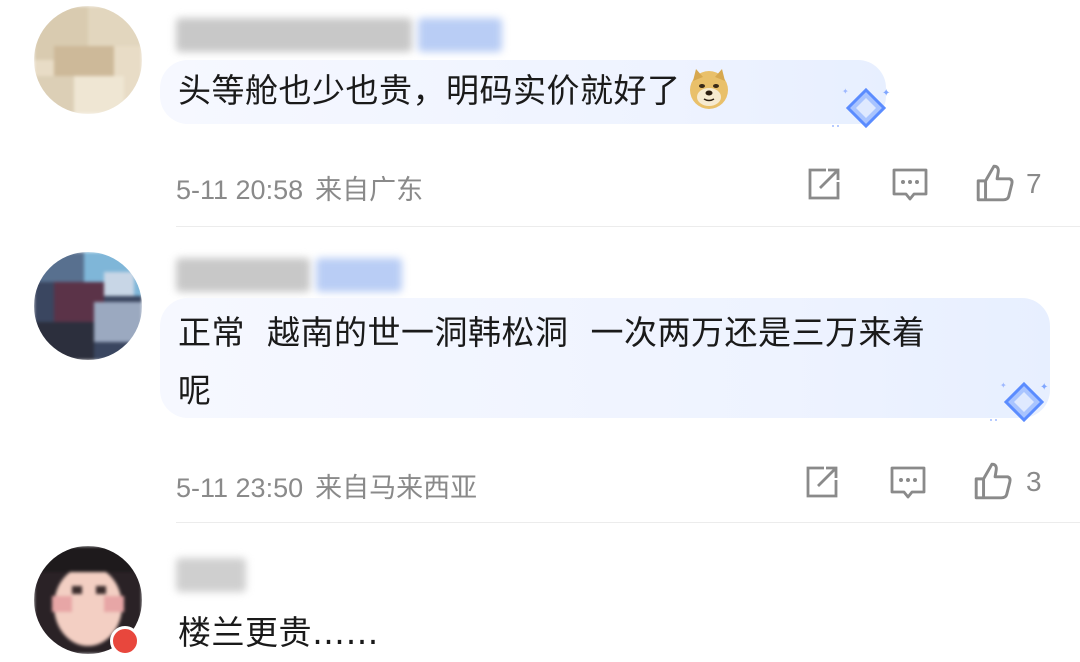 The image size is (1080, 662). Describe the element at coordinates (369, 190) in the screenshot. I see `comment-location: 来自广东` at that location.